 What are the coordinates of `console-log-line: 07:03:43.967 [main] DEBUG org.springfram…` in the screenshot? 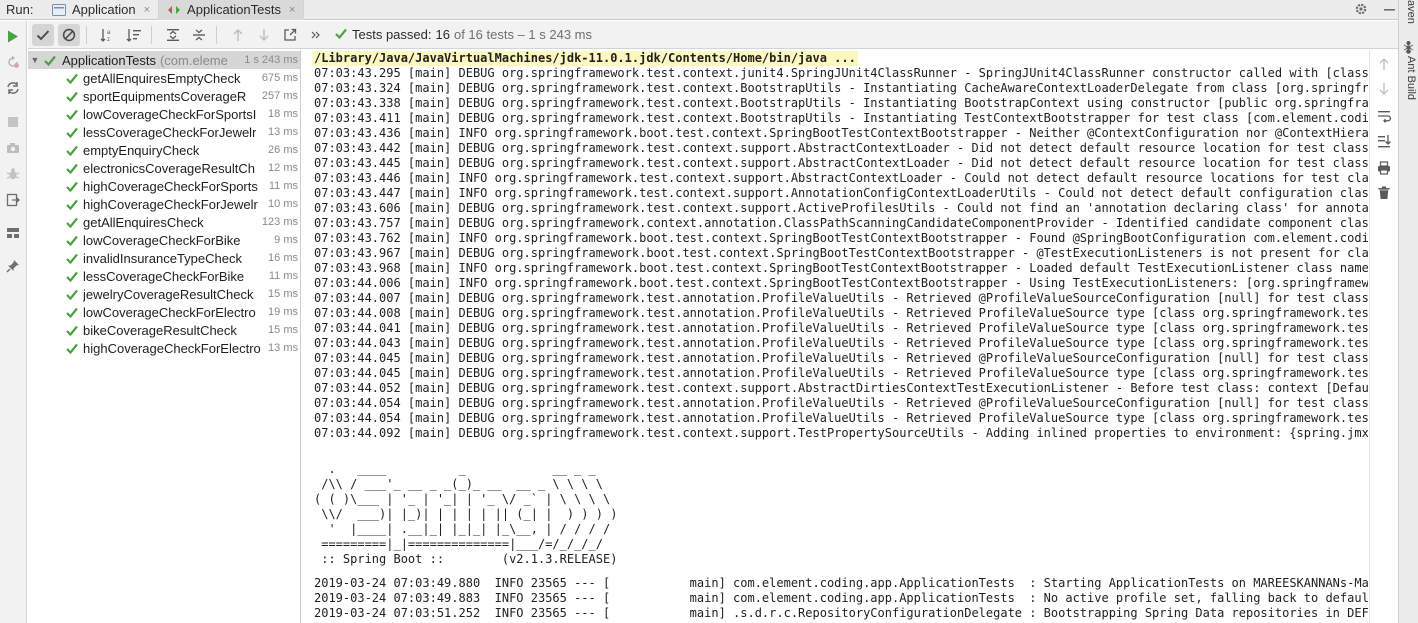 It's located at (841, 253).